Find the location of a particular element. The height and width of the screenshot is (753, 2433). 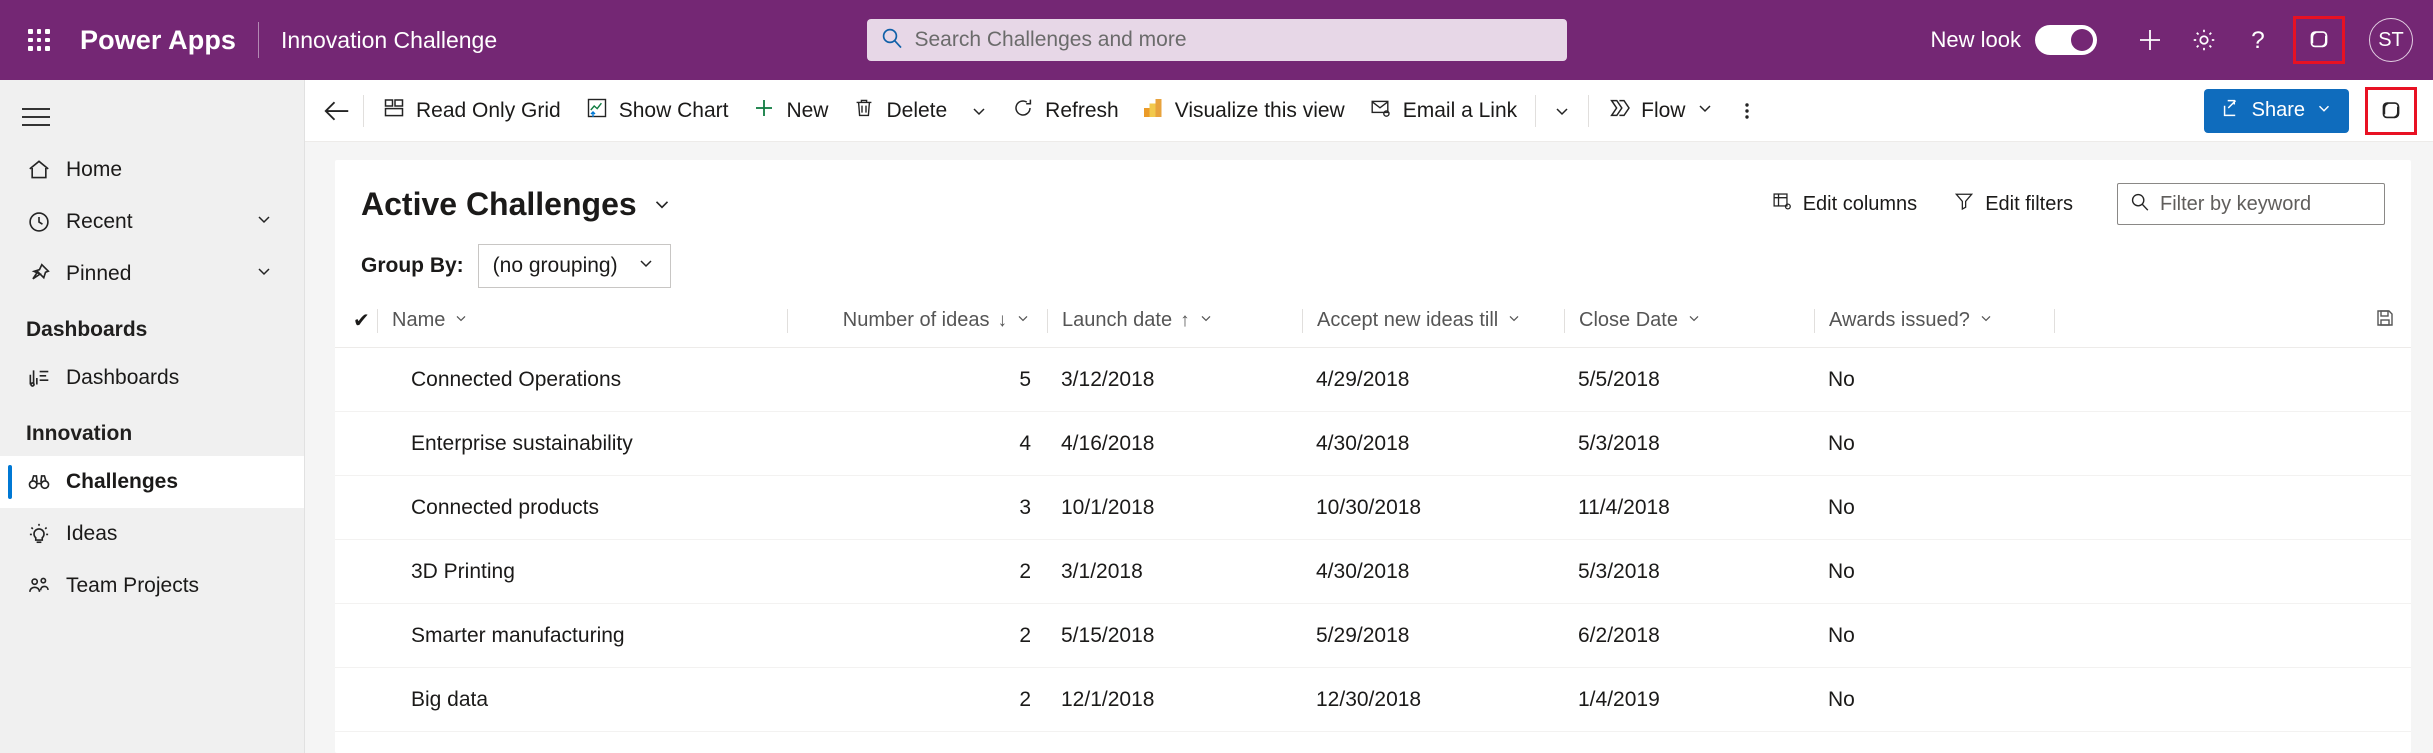

select-all-header: ✔ is located at coordinates (356, 325).